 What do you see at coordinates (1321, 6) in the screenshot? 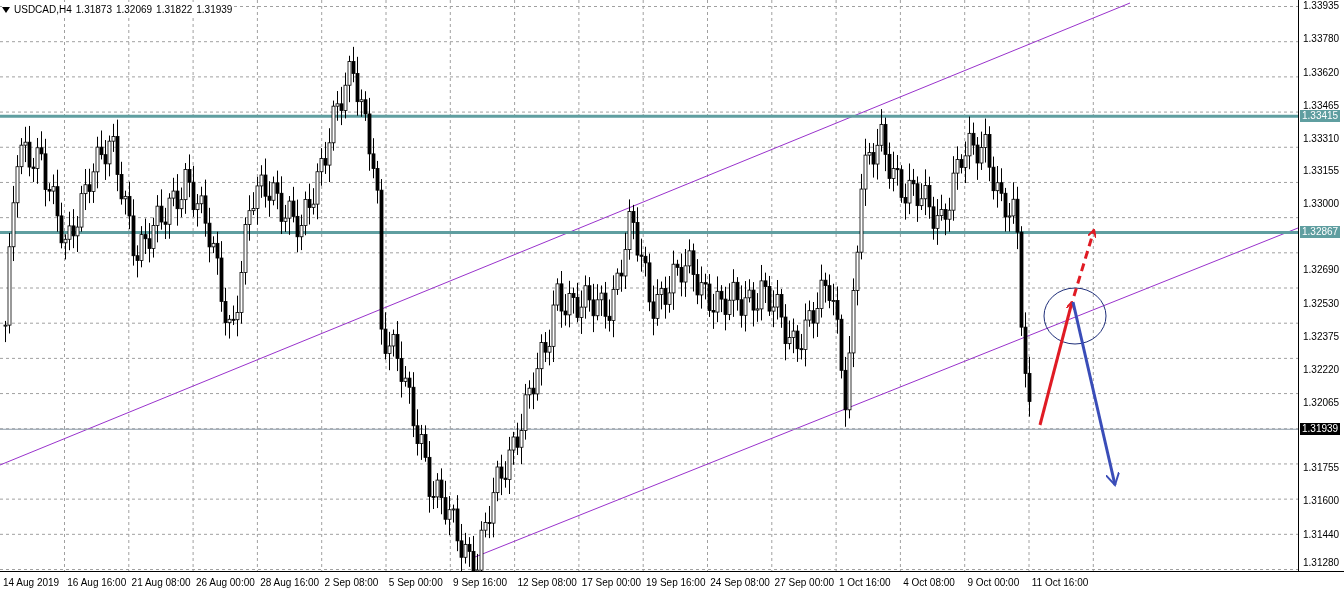
I see `price-axis-label: 1.33935` at bounding box center [1321, 6].